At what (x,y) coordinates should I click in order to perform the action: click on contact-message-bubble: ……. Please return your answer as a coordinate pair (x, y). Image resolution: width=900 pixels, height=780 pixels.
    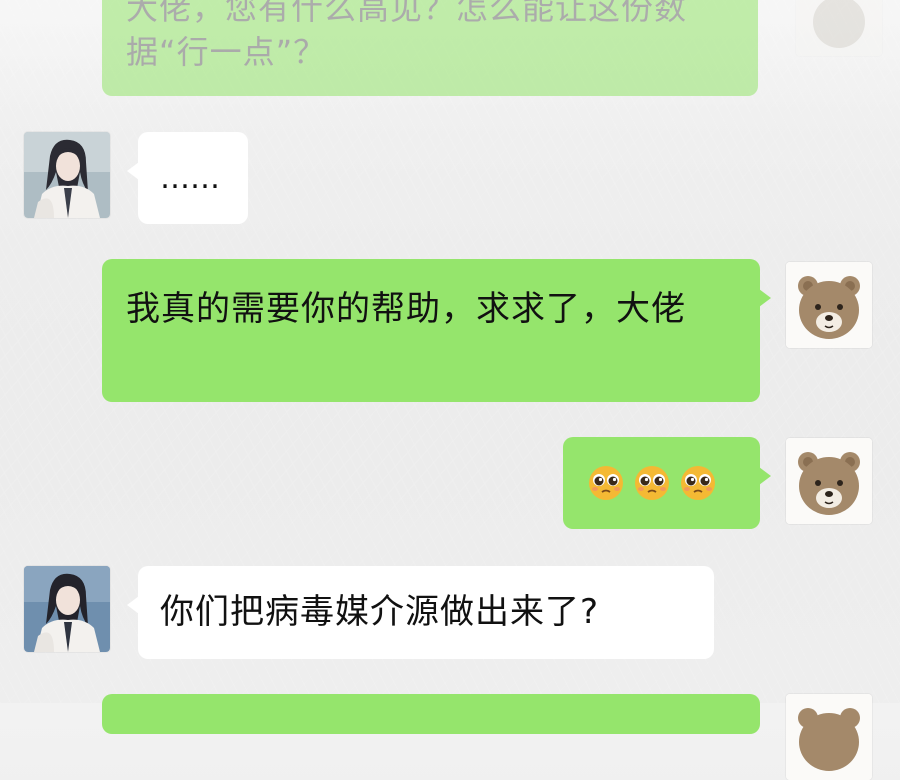
    Looking at the image, I should click on (187, 178).